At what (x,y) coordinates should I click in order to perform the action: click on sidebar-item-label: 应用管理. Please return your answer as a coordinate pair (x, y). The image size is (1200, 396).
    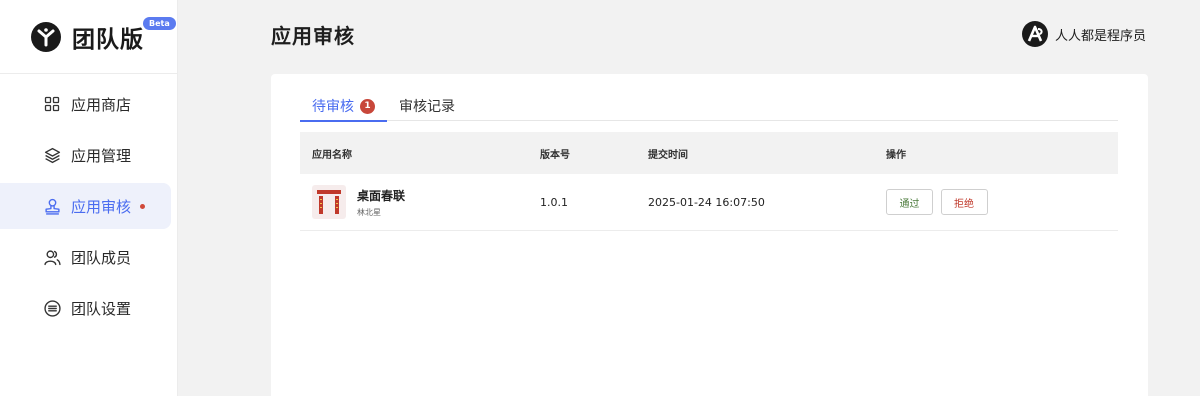
    Looking at the image, I should click on (101, 155).